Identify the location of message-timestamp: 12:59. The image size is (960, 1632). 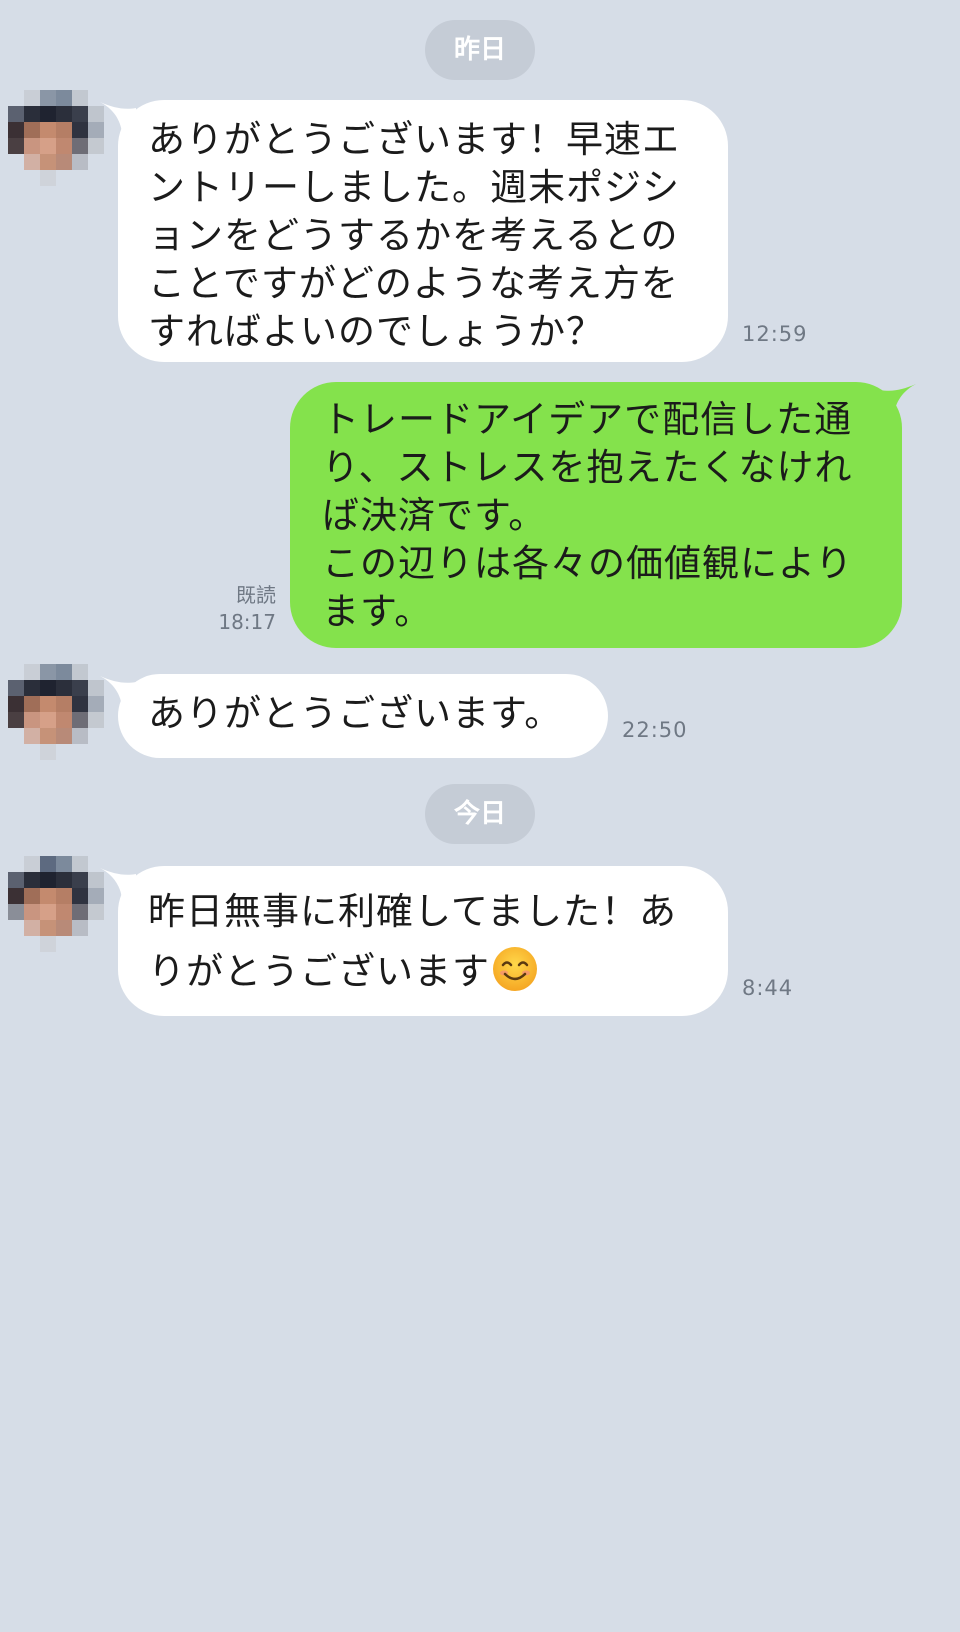
(775, 334).